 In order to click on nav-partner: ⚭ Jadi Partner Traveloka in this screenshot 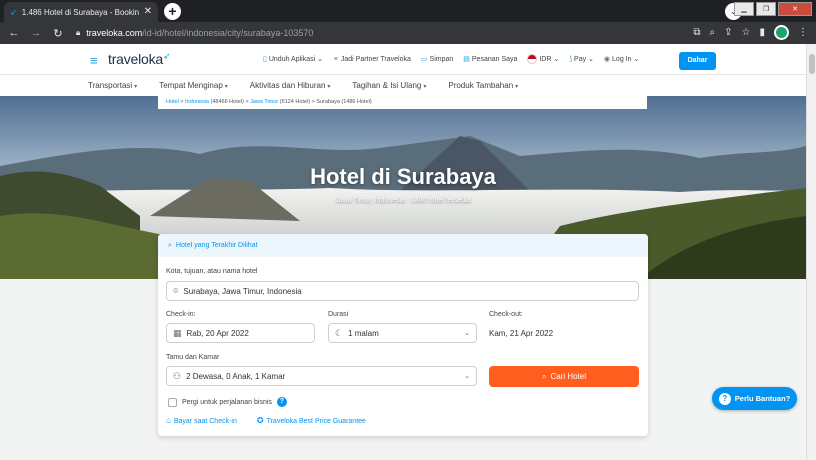, I will do `click(372, 59)`.